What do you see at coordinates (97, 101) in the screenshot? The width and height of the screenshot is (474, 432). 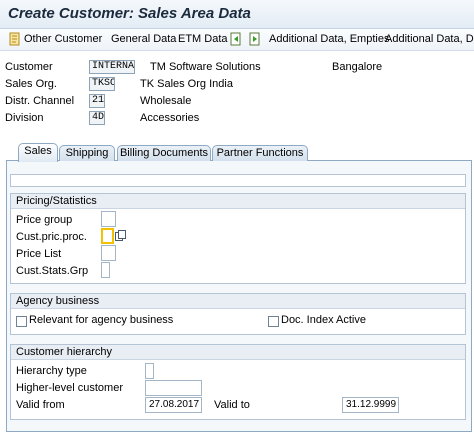 I see `distr-channel-value: 21` at bounding box center [97, 101].